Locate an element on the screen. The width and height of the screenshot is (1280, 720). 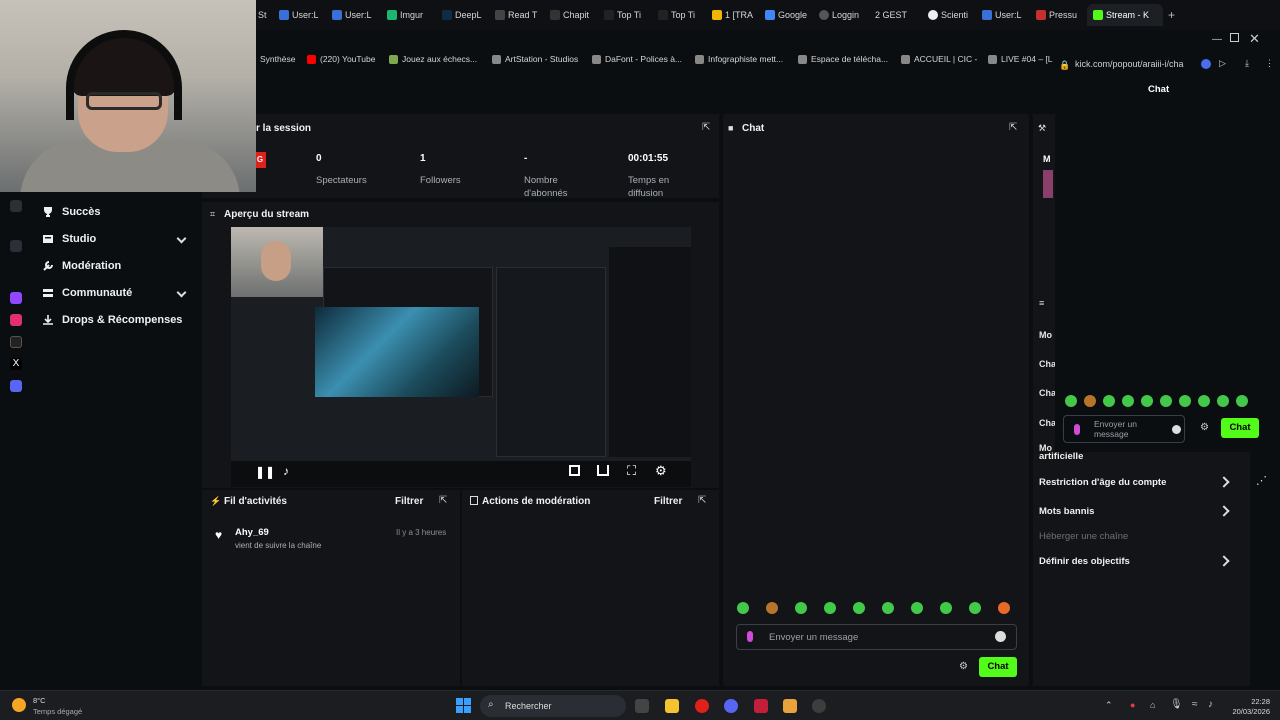
browser-tab: 2 GEST is located at coordinates (899, 15).